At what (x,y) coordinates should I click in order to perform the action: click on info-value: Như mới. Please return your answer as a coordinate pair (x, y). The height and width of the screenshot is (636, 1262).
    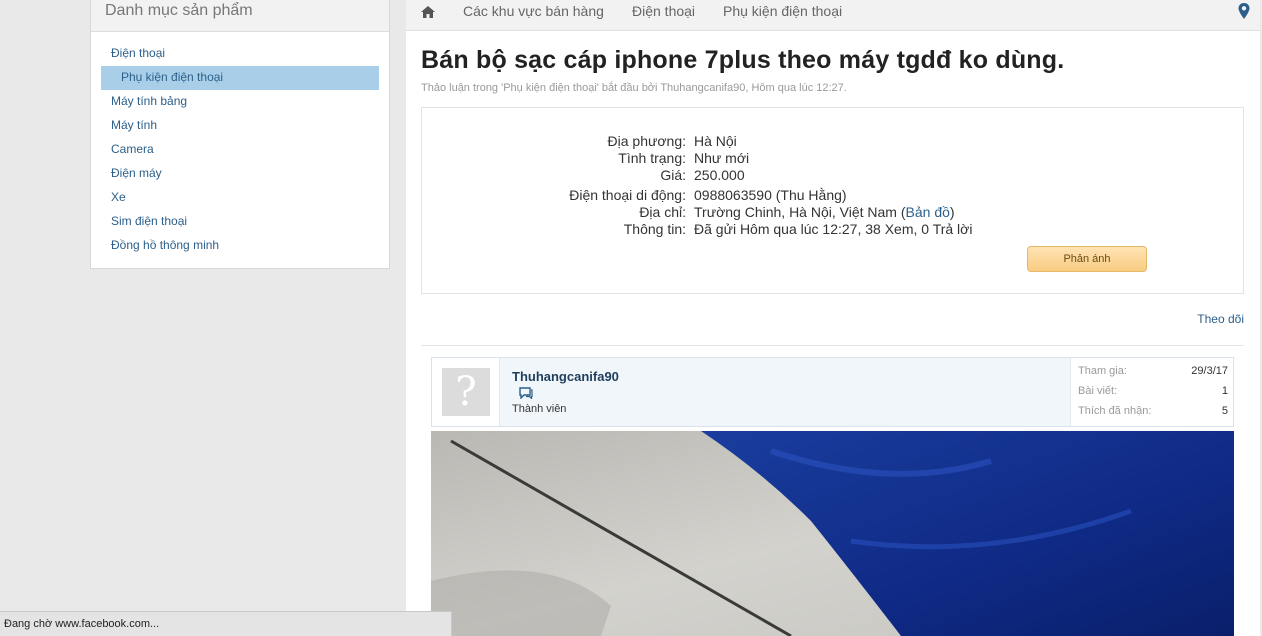
    Looking at the image, I should click on (722, 158).